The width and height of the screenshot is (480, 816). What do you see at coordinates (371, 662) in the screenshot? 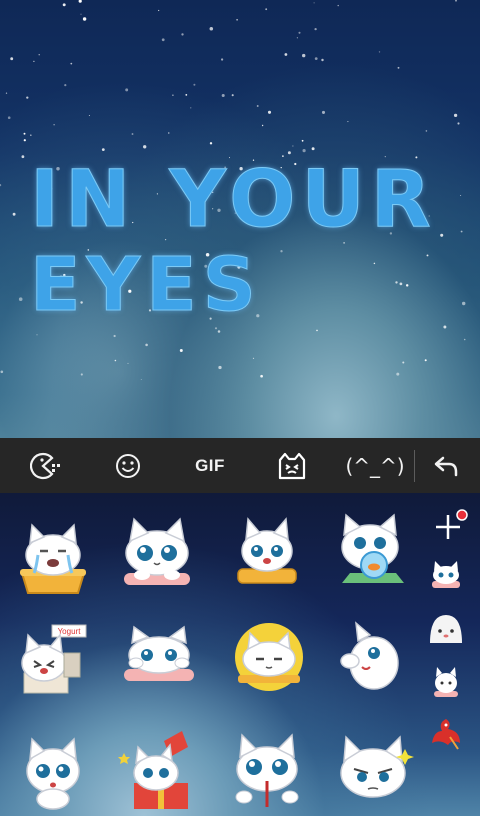
I see `cat-waving-sticker` at bounding box center [371, 662].